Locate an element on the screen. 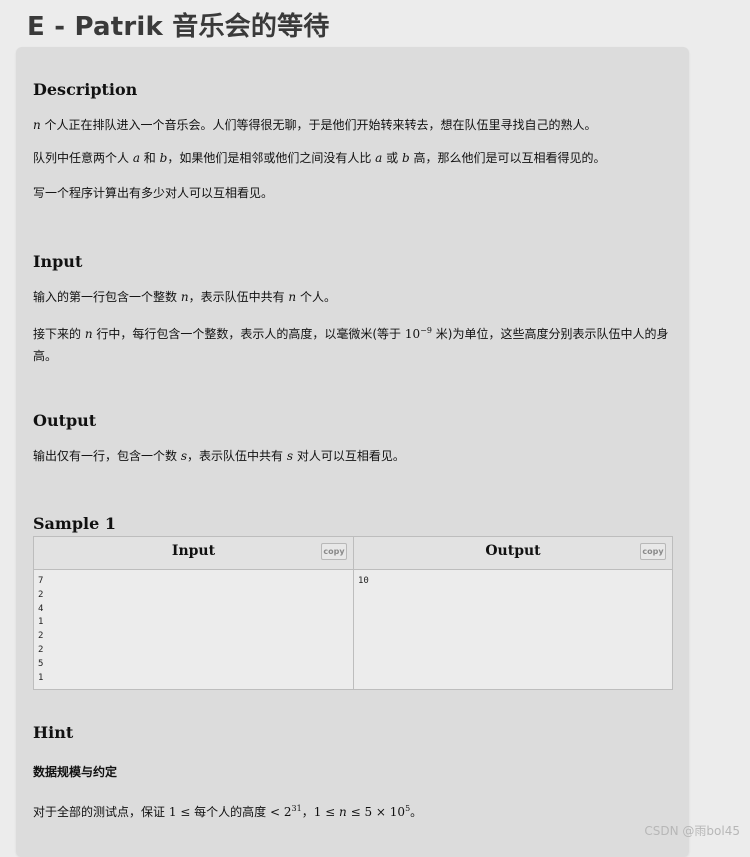 This screenshot has height=857, width=750. input-paragraph-1: 输入的第一行包含一个整数 n，表示队伍中共有 n 个人。 is located at coordinates (184, 297).